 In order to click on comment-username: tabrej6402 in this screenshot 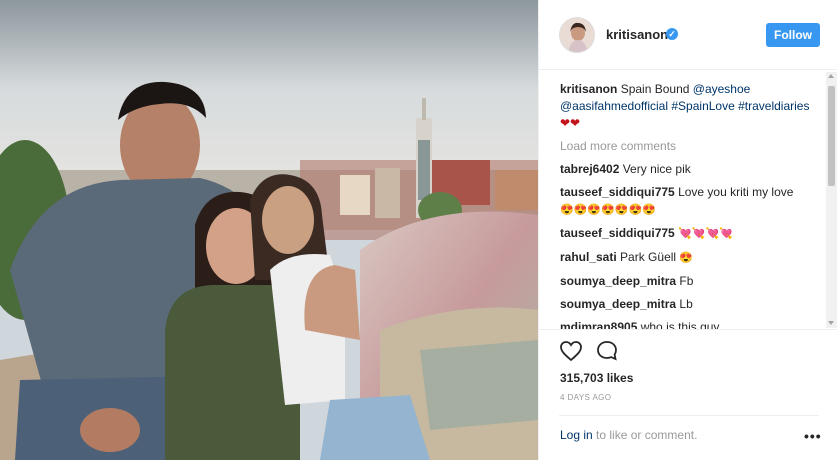, I will do `click(589, 169)`.